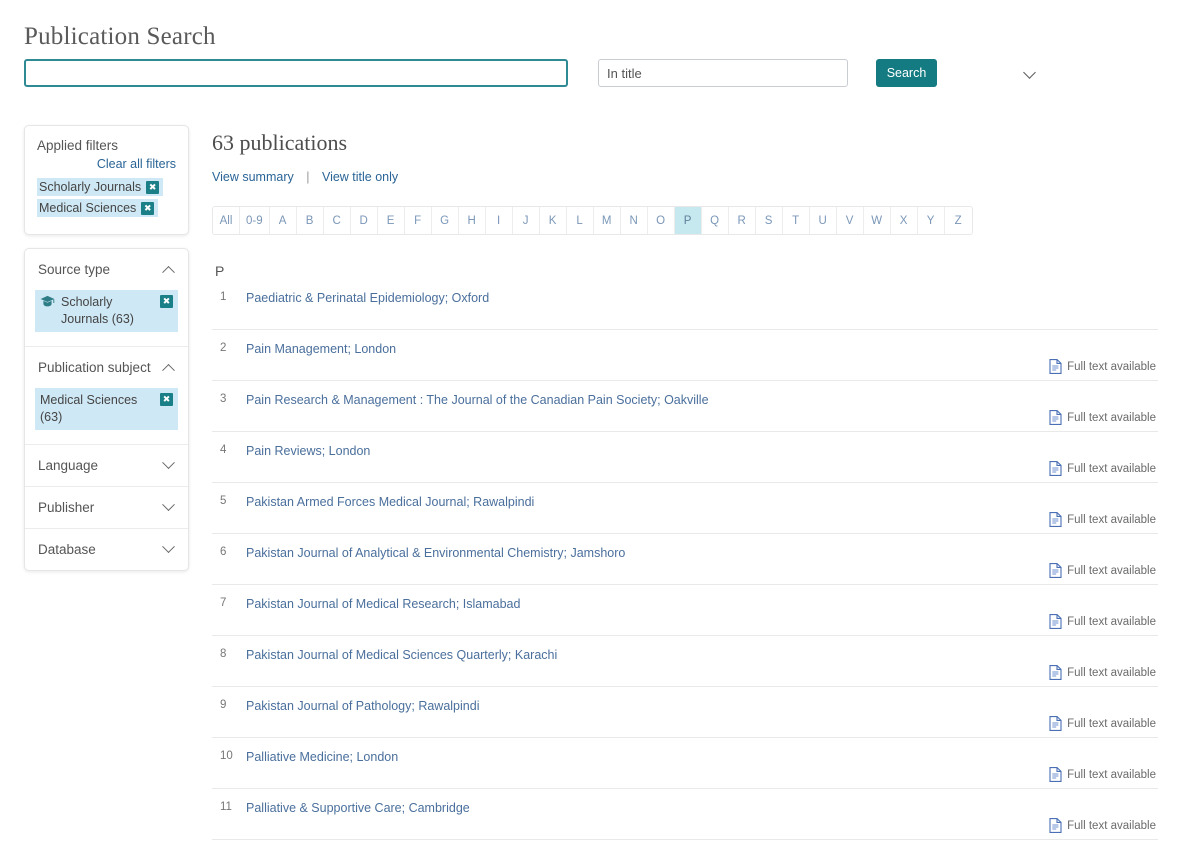  I want to click on facet-source-type-body: Scholarly Journals (63) ✖, so click(106, 318).